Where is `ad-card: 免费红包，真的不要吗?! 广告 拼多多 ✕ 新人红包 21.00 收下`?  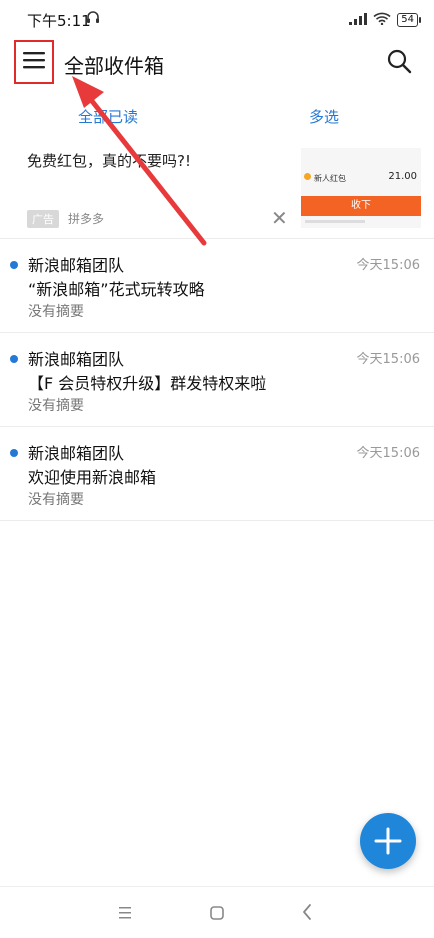
ad-card: 免费红包，真的不要吗?! 广告 拼多多 ✕ 新人红包 21.00 收下 is located at coordinates (217, 192).